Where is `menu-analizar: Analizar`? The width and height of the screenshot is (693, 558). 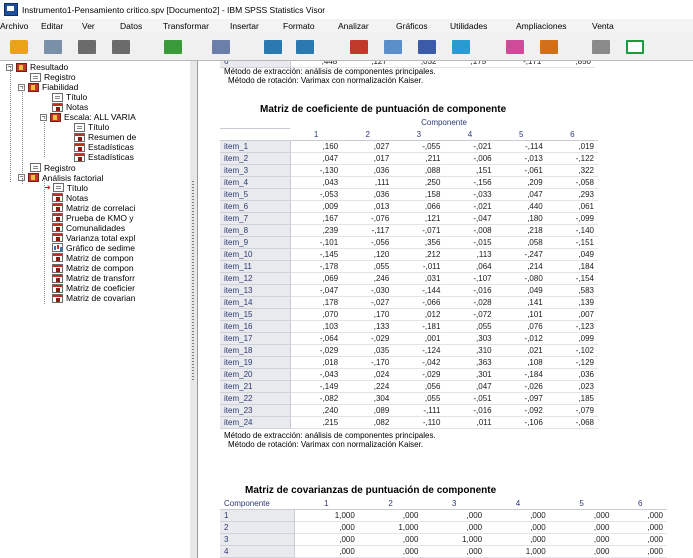 menu-analizar: Analizar is located at coordinates (353, 26).